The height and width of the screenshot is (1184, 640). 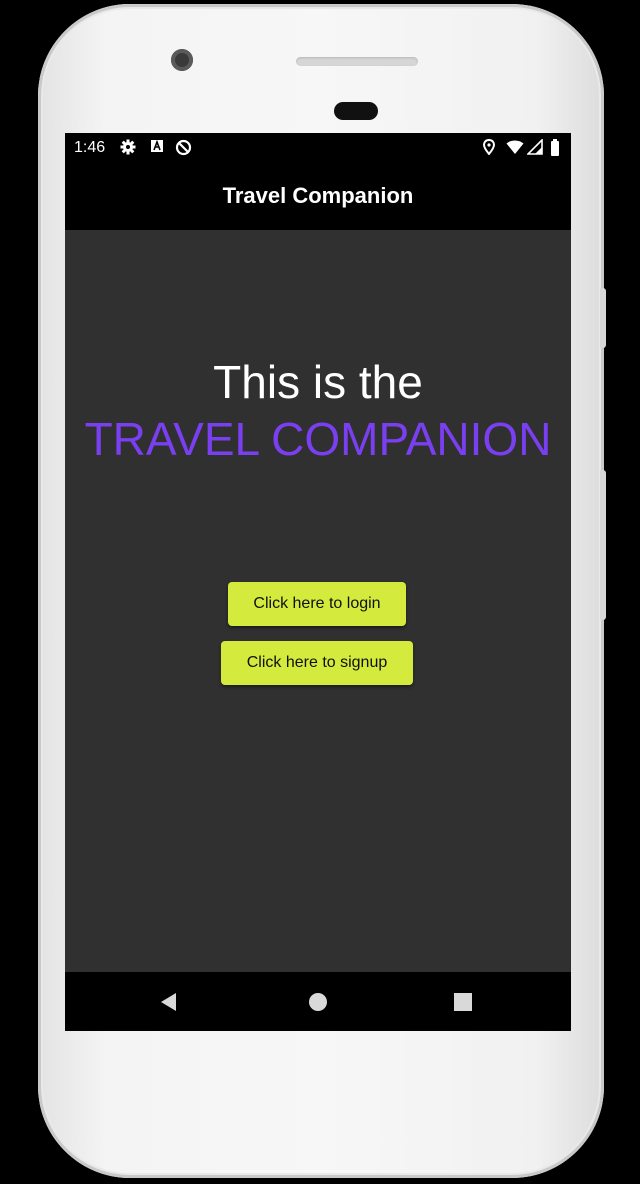 What do you see at coordinates (603, 318) in the screenshot?
I see `power-button` at bounding box center [603, 318].